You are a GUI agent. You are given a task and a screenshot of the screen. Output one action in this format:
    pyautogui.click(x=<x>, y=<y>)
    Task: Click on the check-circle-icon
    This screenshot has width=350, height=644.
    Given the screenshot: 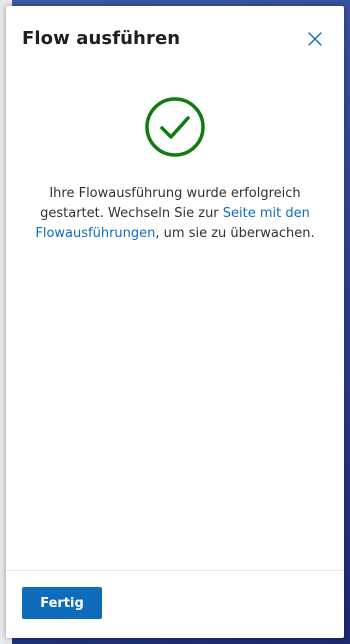 What is the action you would take?
    pyautogui.click(x=175, y=127)
    